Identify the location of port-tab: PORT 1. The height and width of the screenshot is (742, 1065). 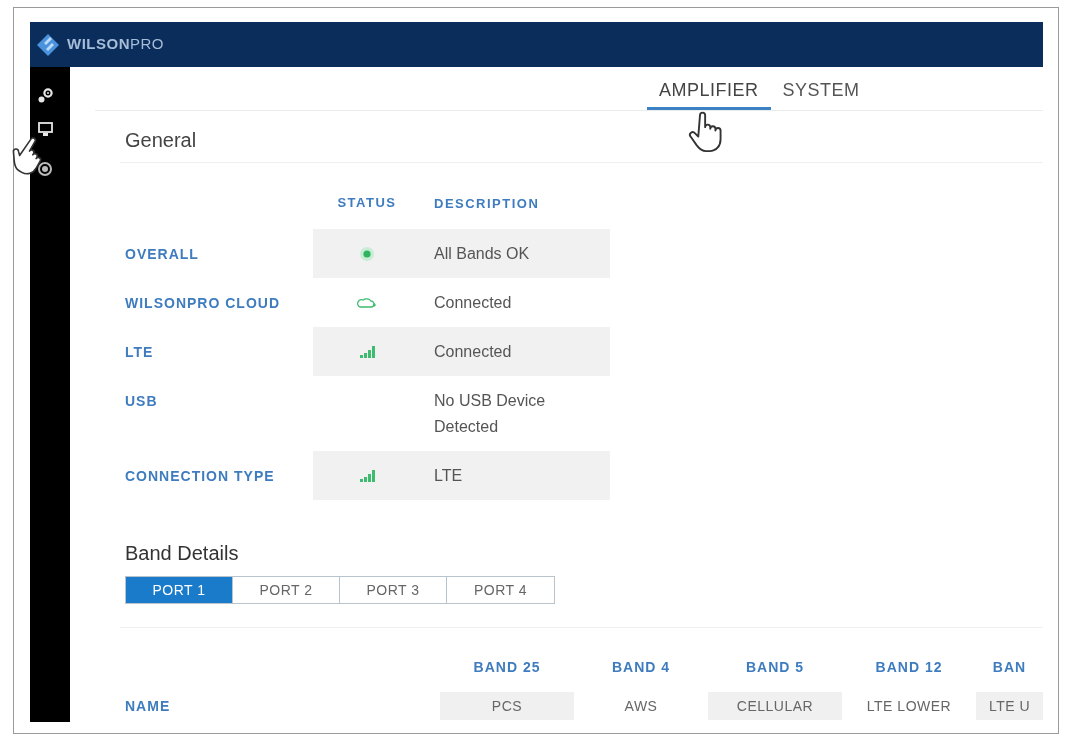
(179, 590).